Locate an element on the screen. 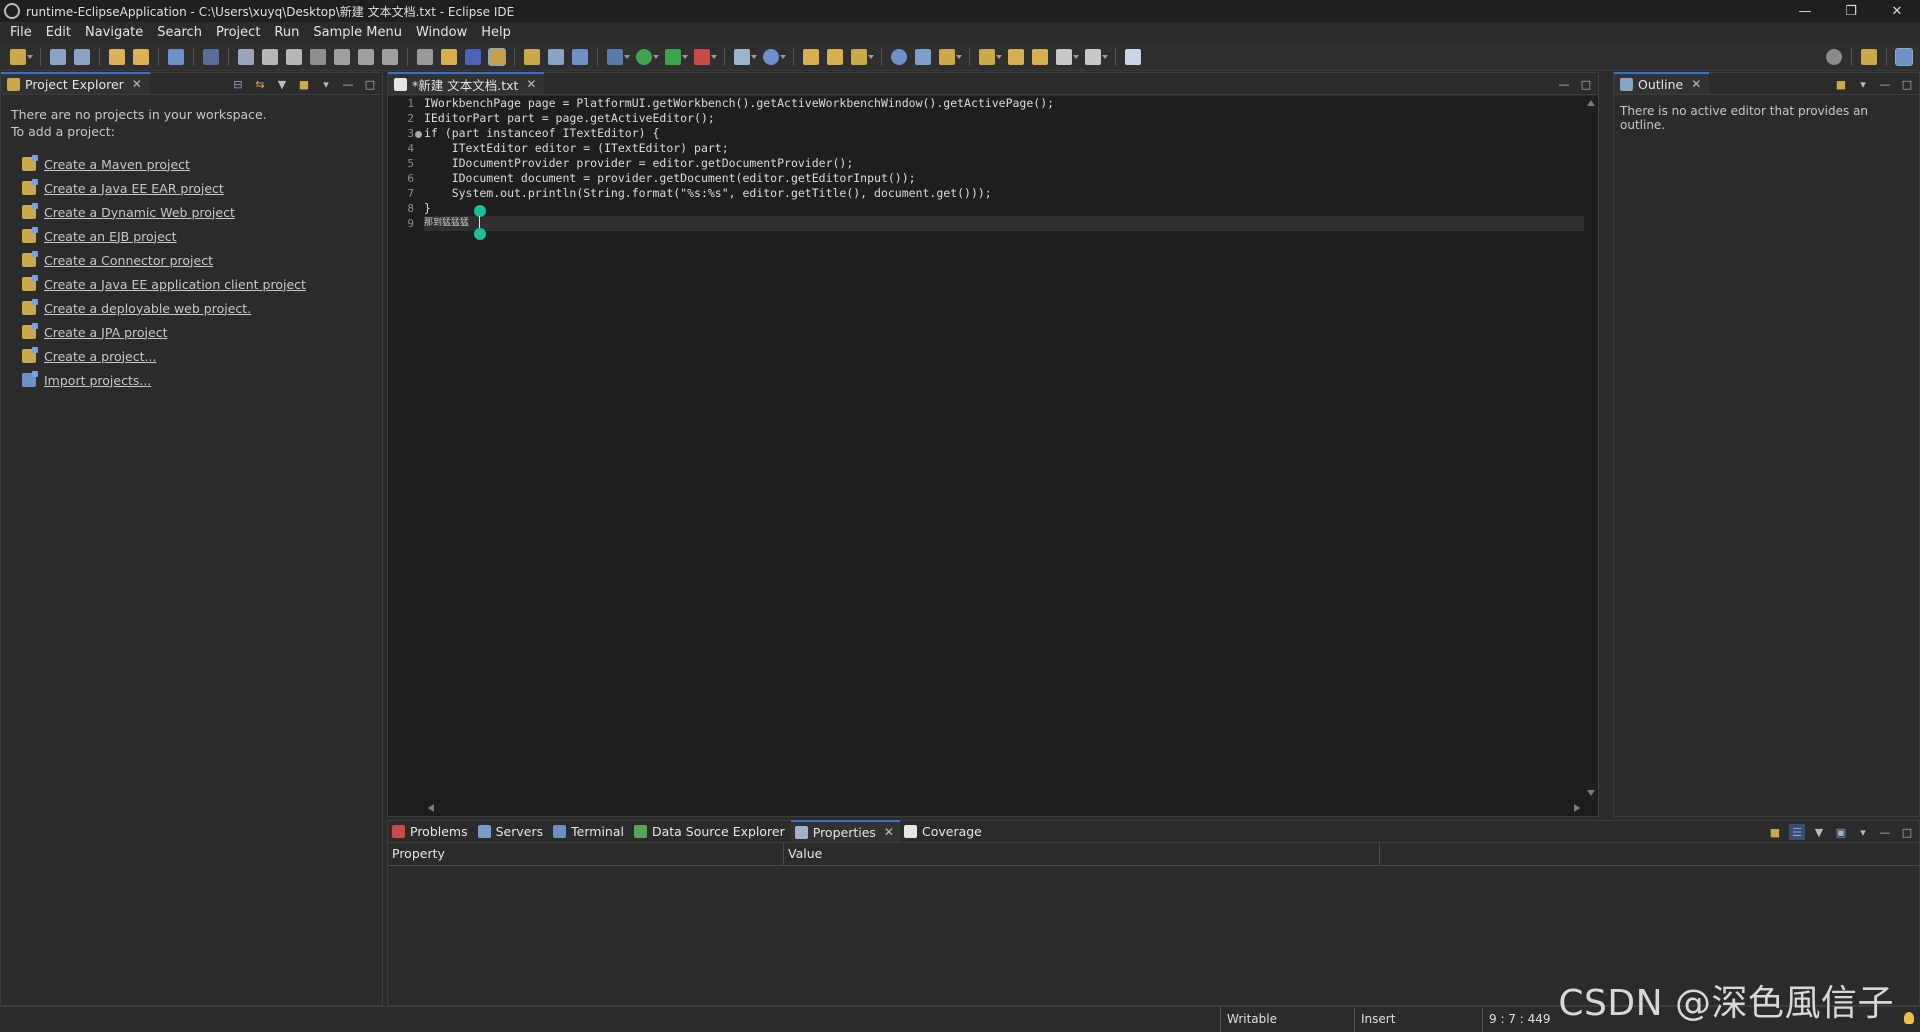  scroll-right-icon is located at coordinates (1577, 808).